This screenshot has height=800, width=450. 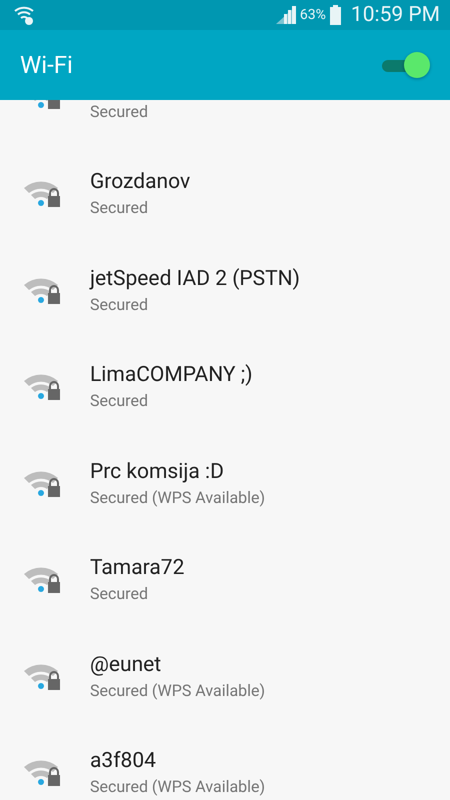 I want to click on screen-title: Wi-Fi, so click(x=47, y=65).